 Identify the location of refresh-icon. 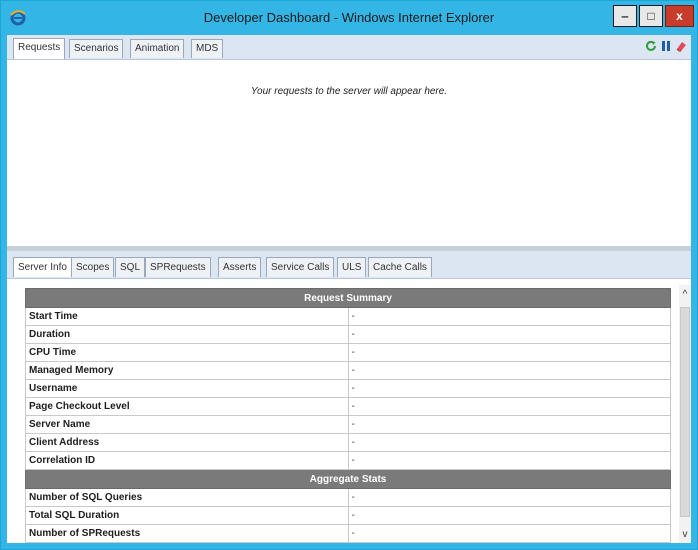
(651, 46).